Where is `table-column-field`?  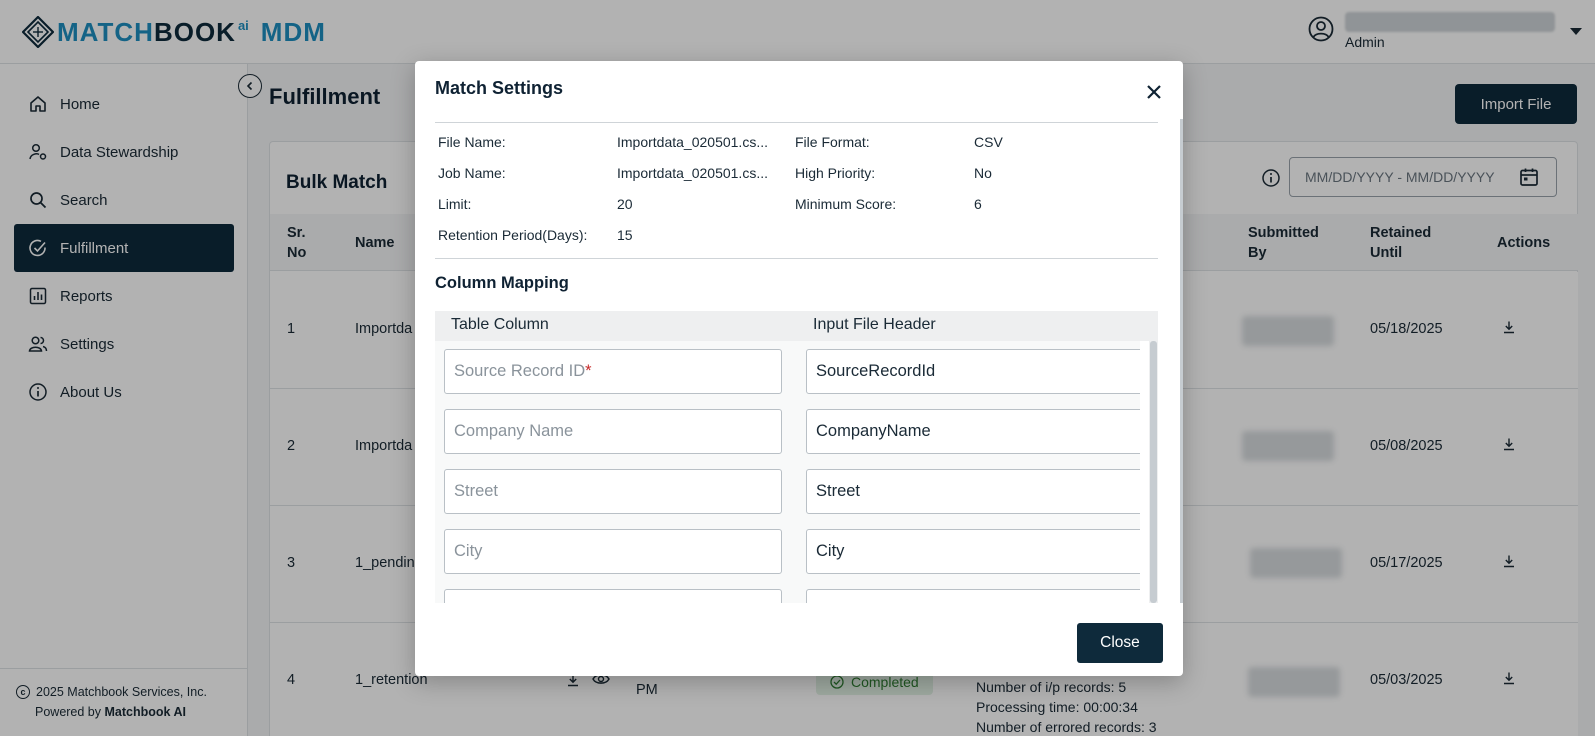
table-column-field is located at coordinates (613, 596).